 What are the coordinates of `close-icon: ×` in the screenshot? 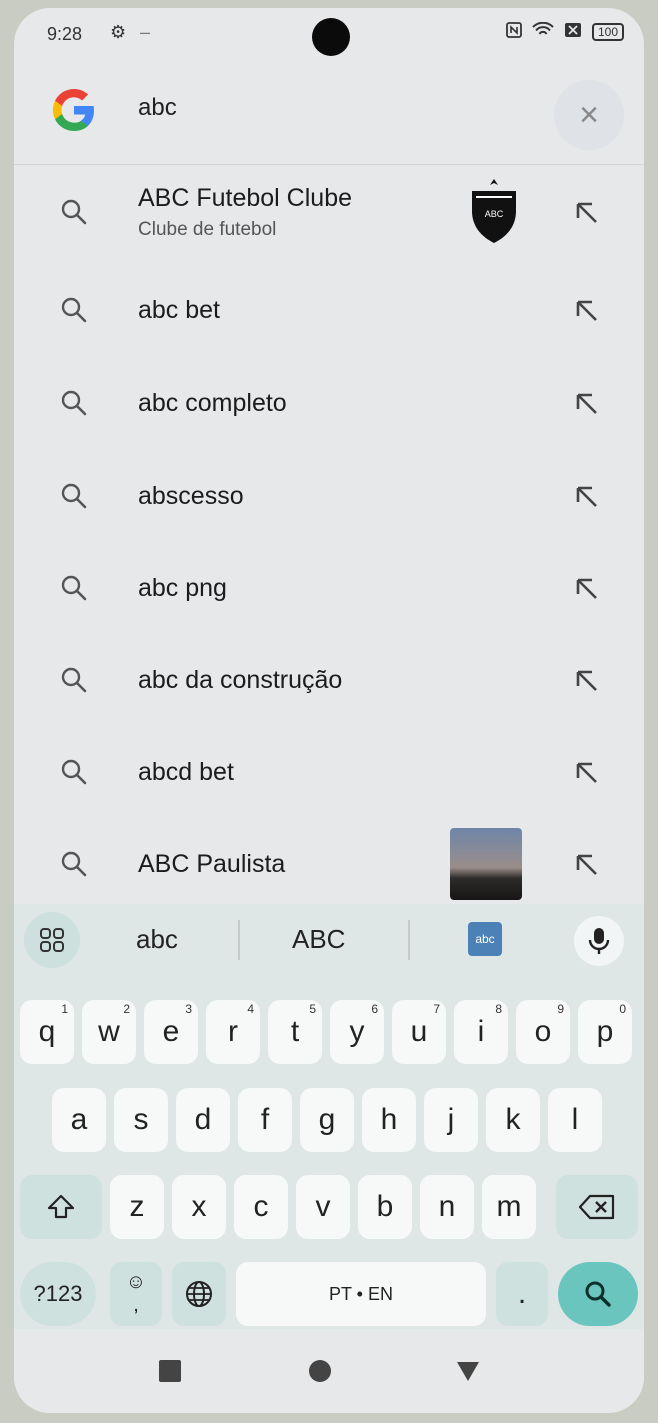 It's located at (589, 114).